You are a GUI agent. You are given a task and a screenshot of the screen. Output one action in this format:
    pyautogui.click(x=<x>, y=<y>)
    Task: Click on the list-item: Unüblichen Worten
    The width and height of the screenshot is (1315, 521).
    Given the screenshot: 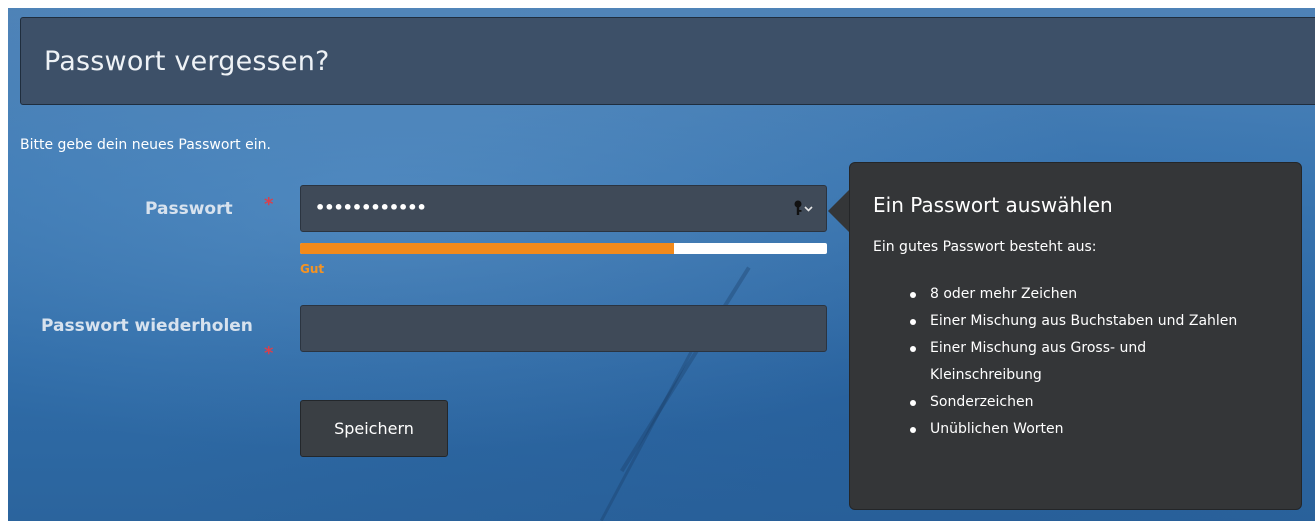 What is the action you would take?
    pyautogui.click(x=1073, y=429)
    